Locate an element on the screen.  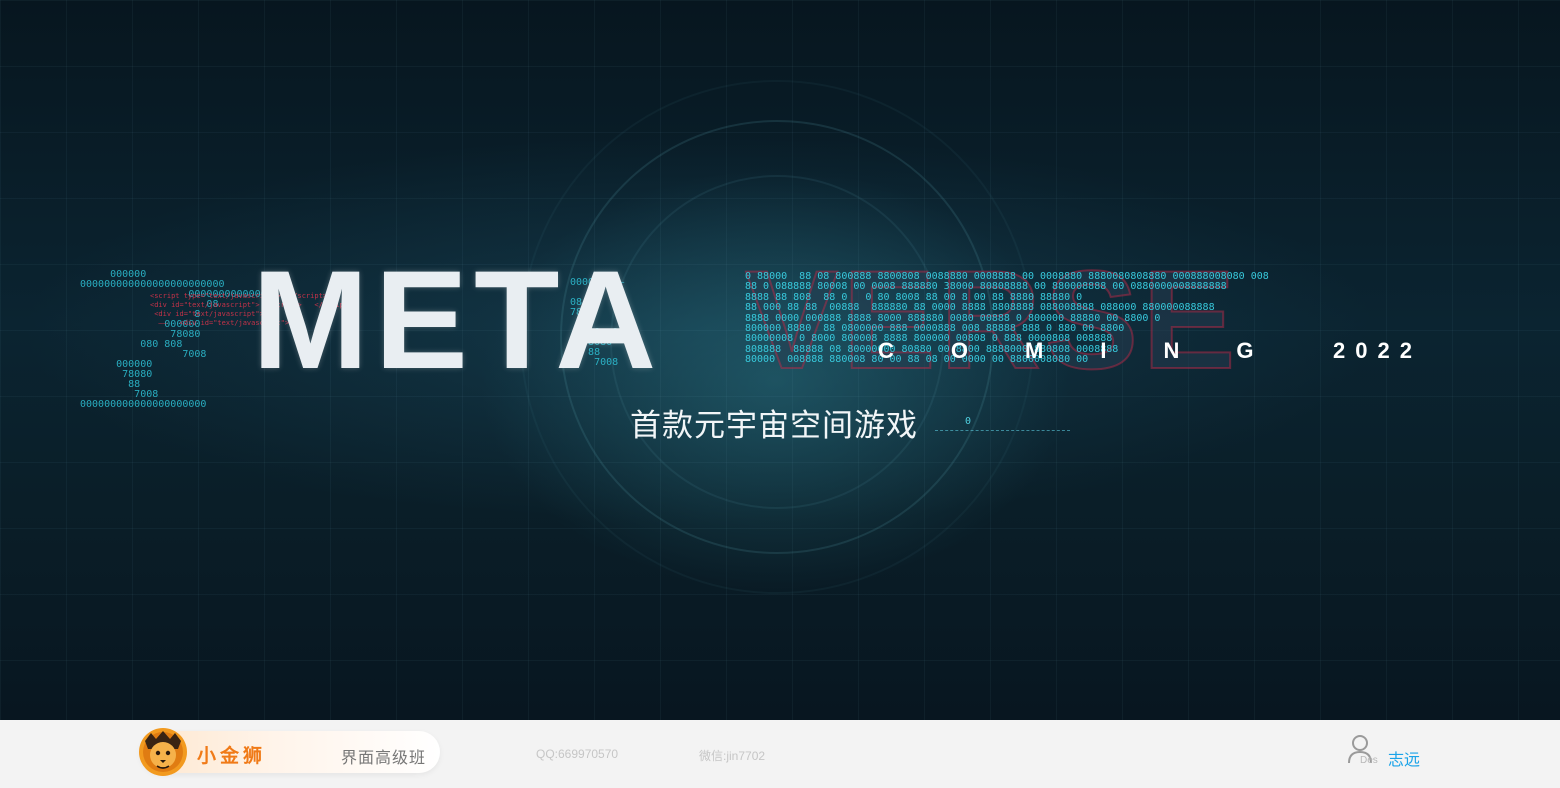
year-text: 2022 is located at coordinates (1377, 350).